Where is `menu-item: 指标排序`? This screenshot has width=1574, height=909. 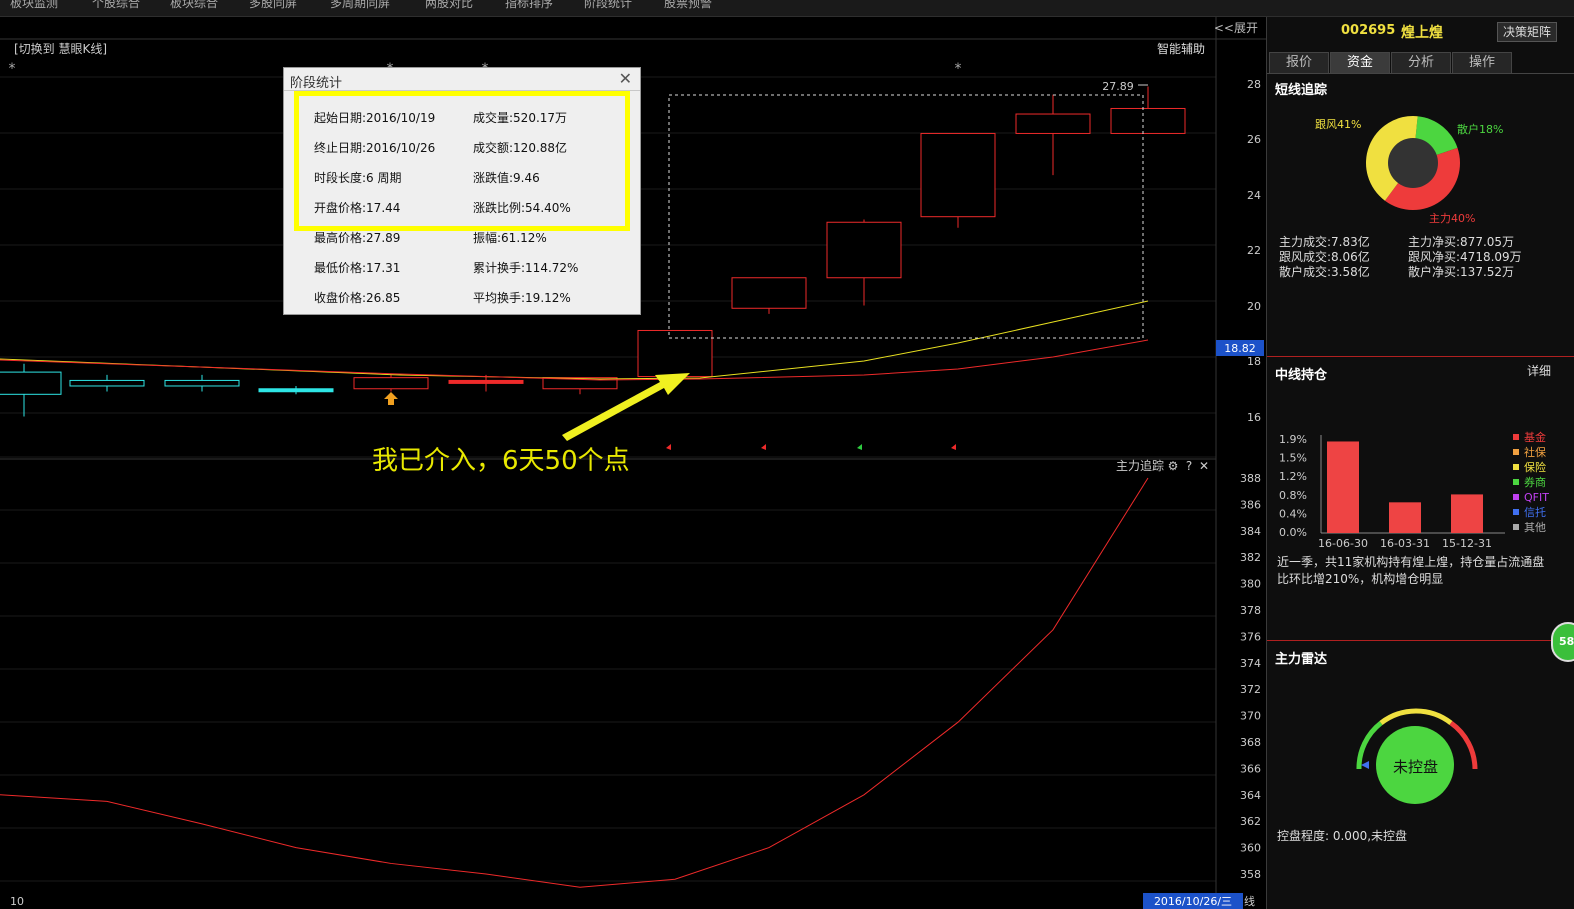
menu-item: 指标排序 is located at coordinates (529, 5).